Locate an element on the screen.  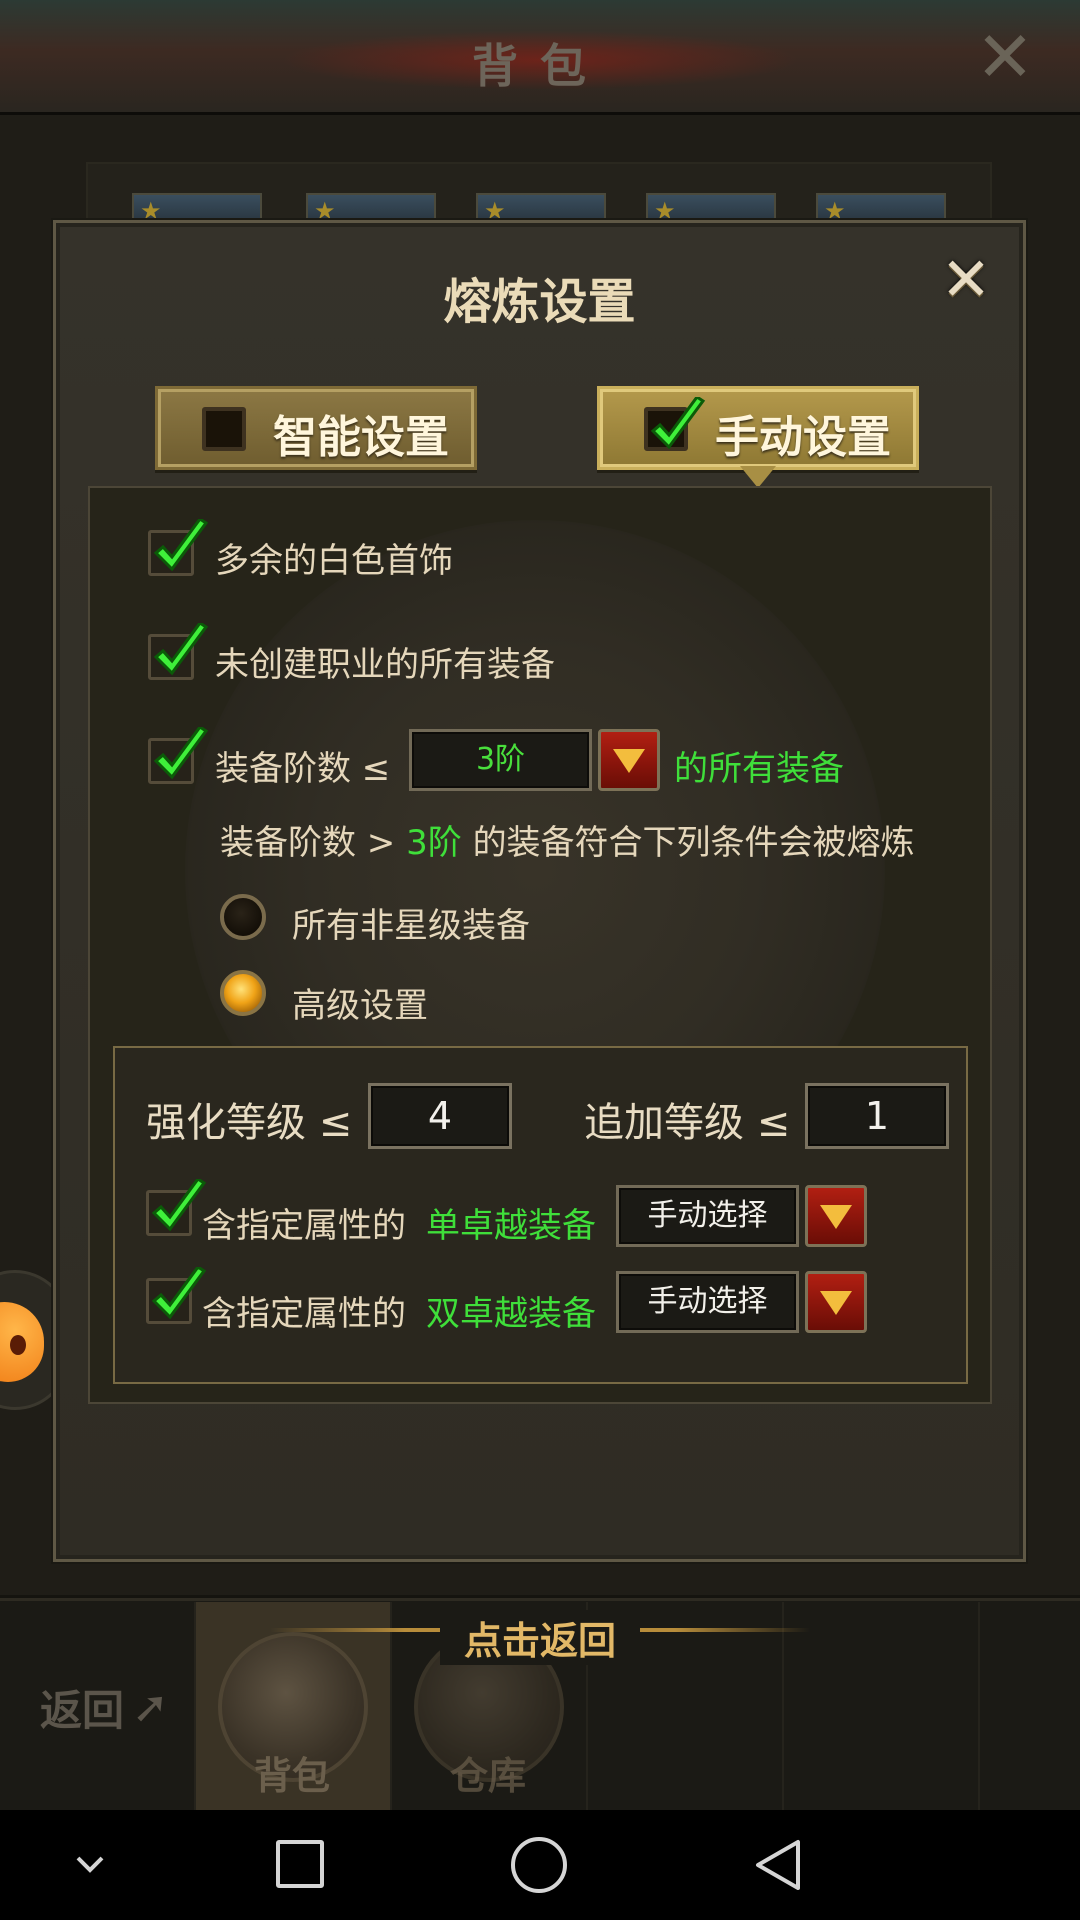
tab-smart-label: 智能设置 is located at coordinates (361, 437).